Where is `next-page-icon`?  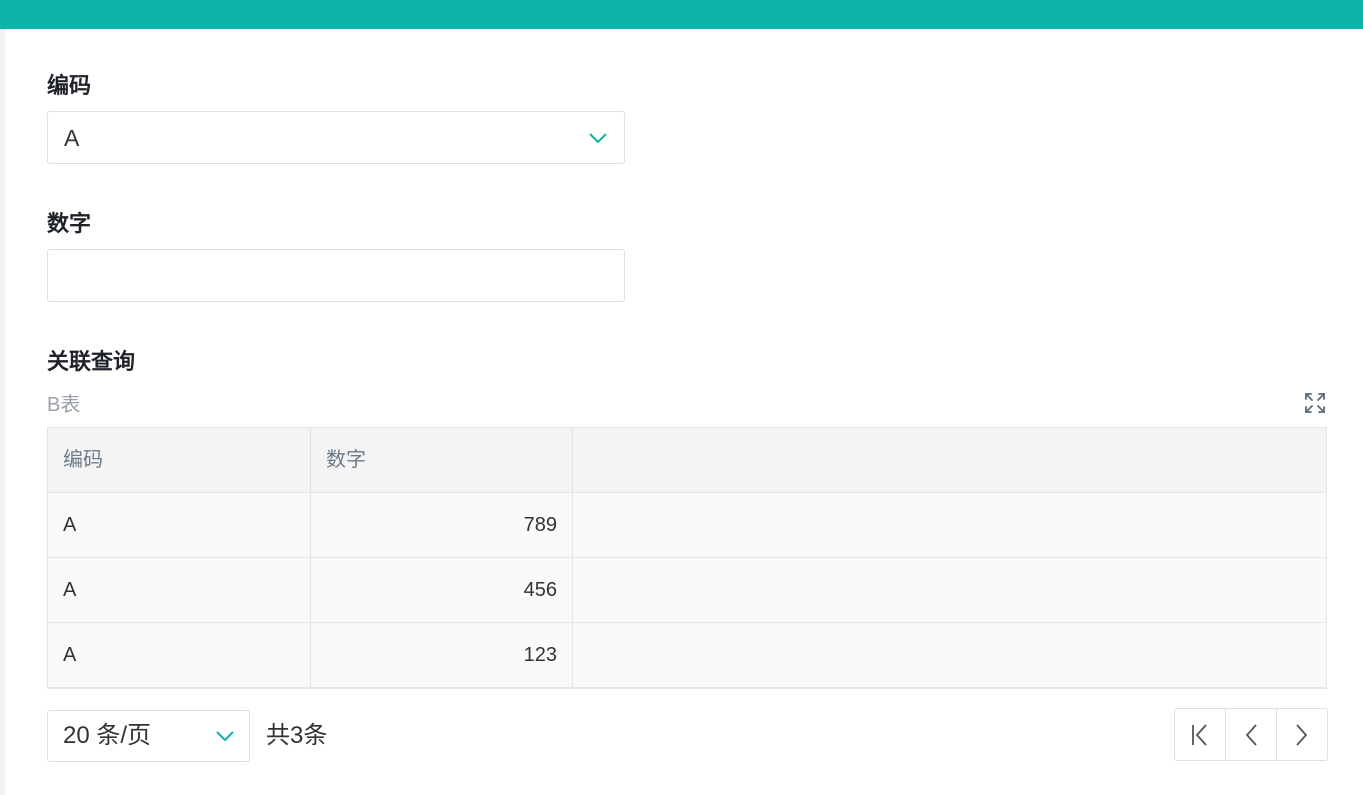 next-page-icon is located at coordinates (1302, 734).